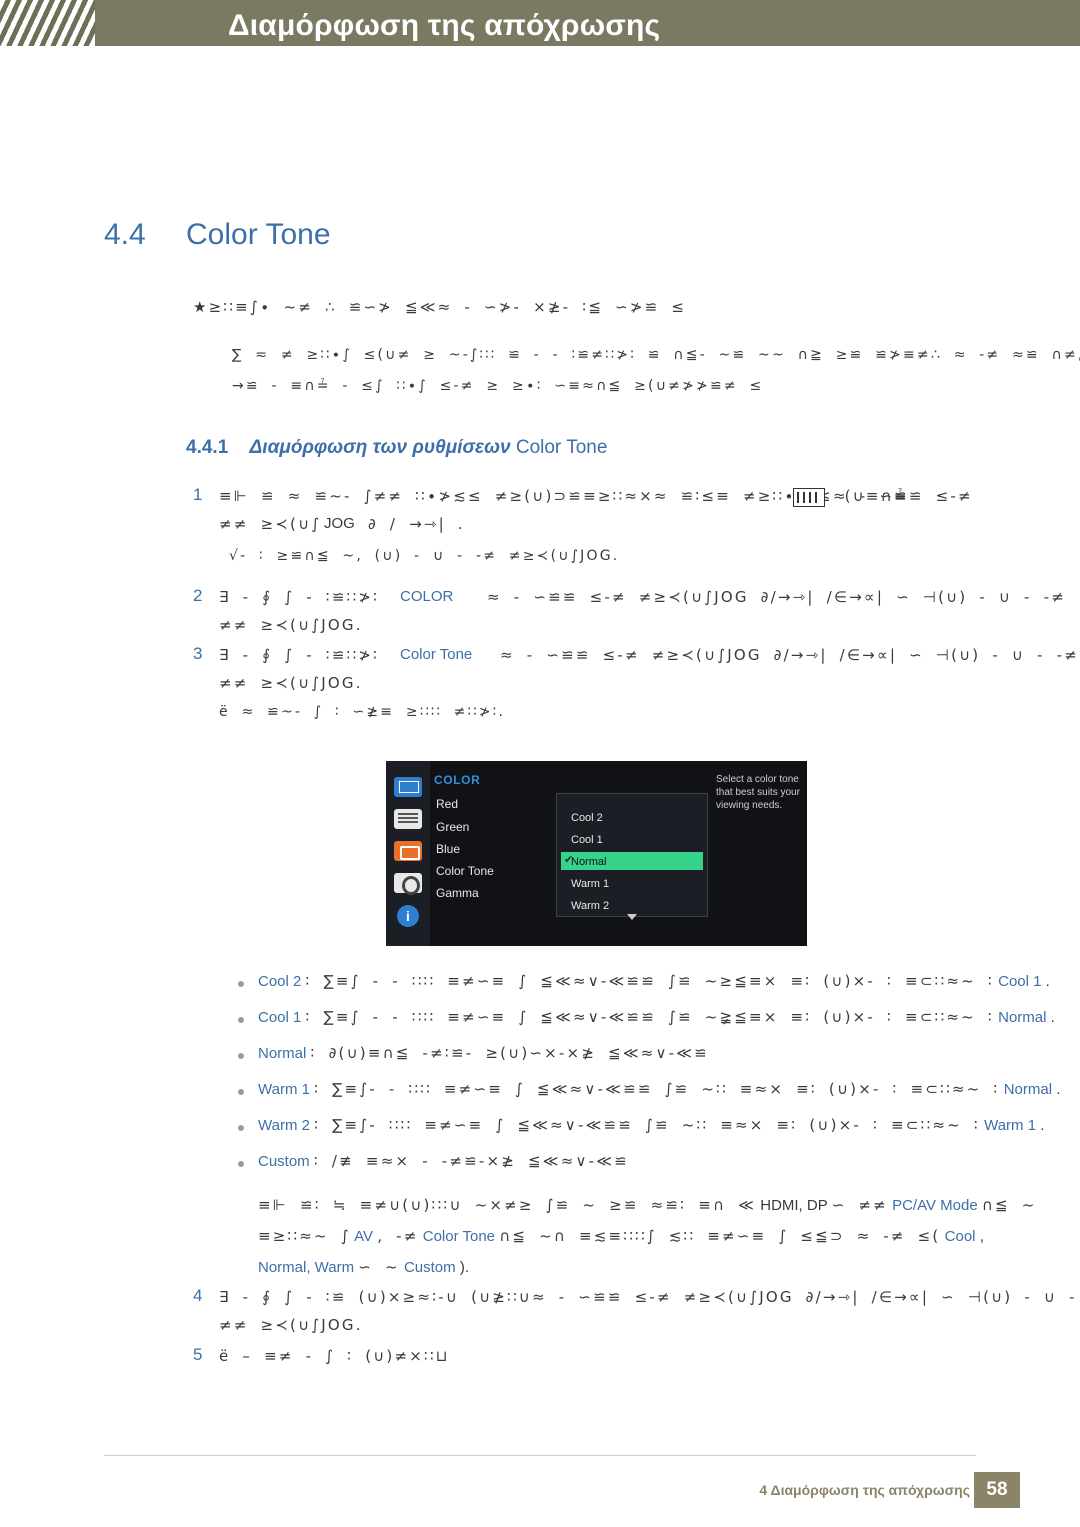 This screenshot has height=1527, width=1080. Describe the element at coordinates (408, 884) in the screenshot. I see `gear-icon` at that location.